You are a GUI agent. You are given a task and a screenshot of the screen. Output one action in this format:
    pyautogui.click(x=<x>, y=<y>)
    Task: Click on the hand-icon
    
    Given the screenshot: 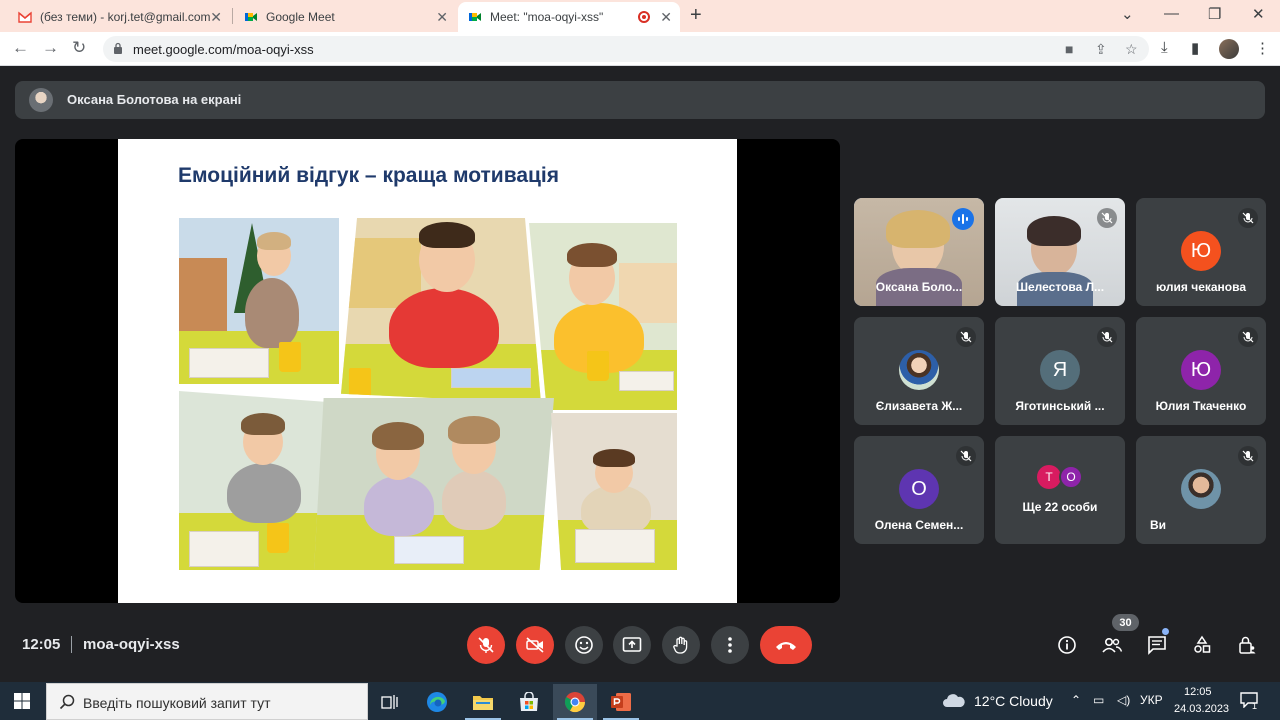 What is the action you would take?
    pyautogui.click(x=680, y=645)
    